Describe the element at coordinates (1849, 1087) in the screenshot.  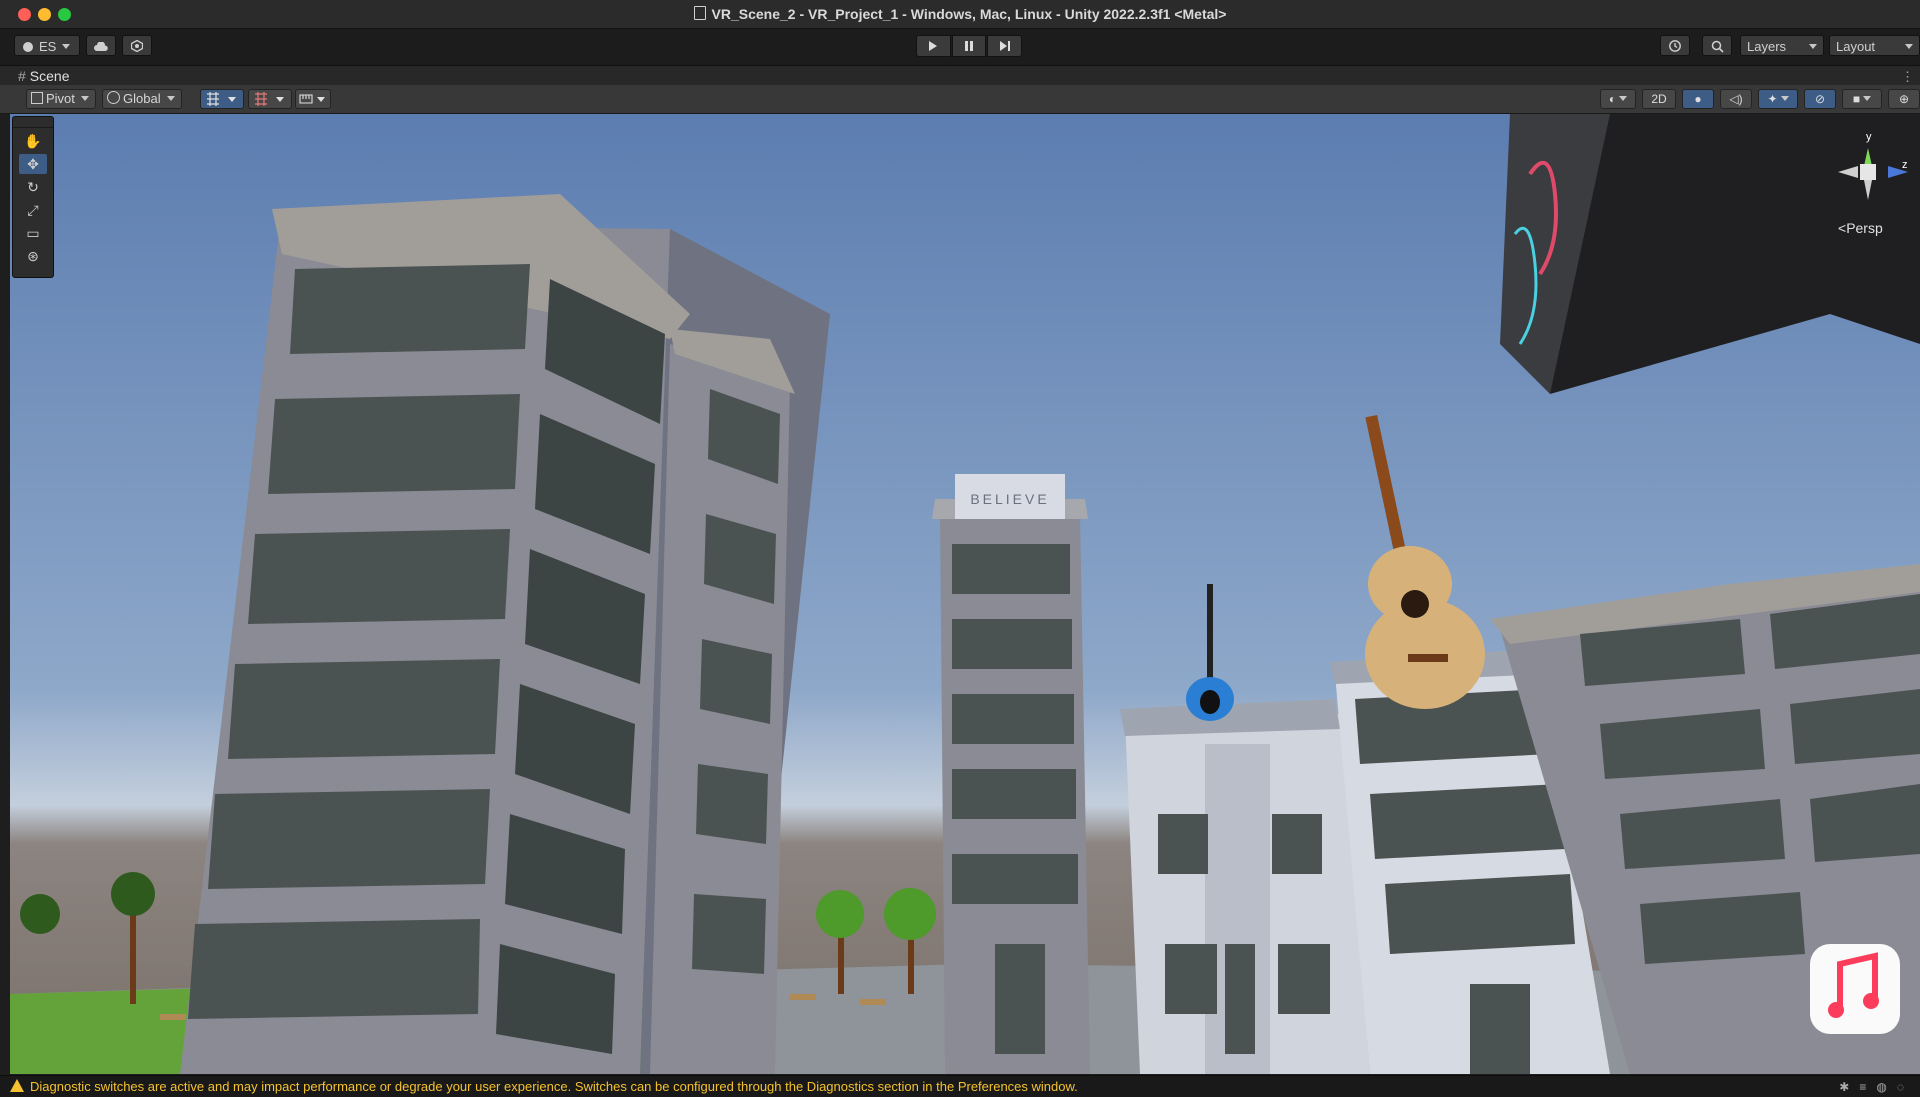
I see `bug-icon: ✱` at that location.